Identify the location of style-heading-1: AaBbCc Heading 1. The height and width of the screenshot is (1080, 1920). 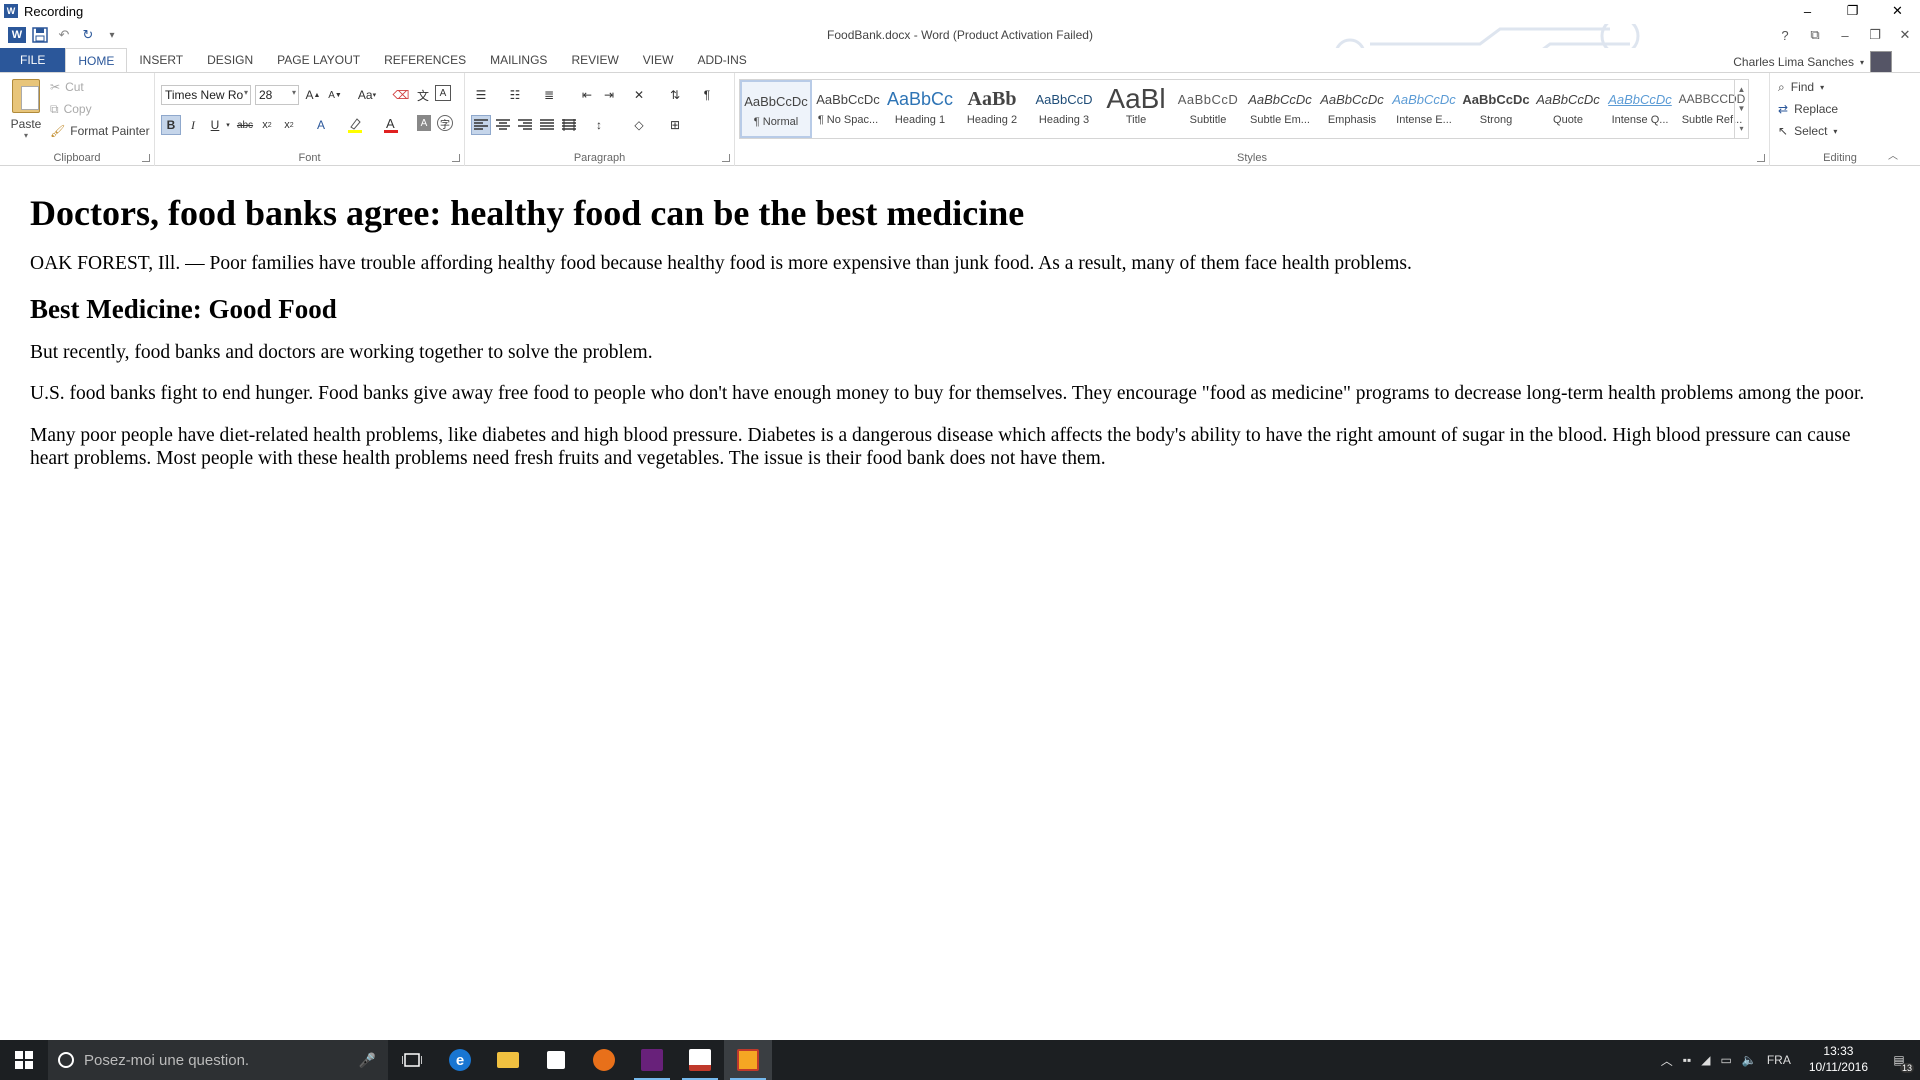
(920, 109).